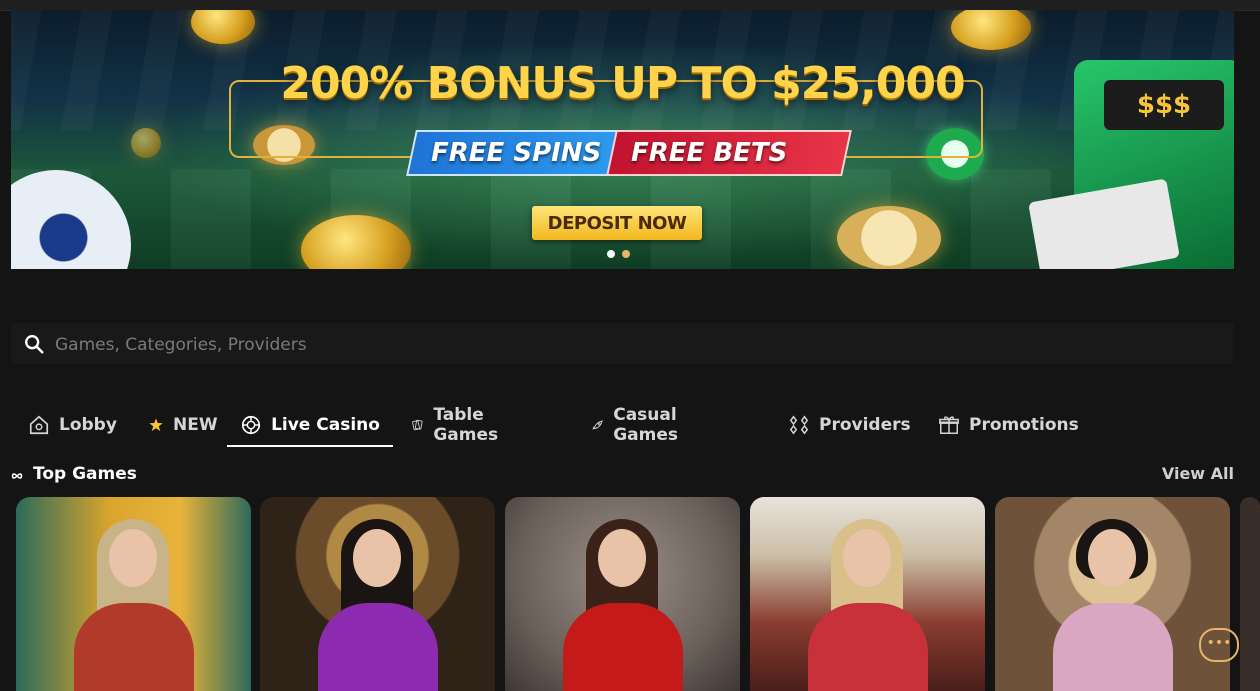 This screenshot has width=1260, height=691. What do you see at coordinates (195, 425) in the screenshot?
I see `tab-label: NEW` at bounding box center [195, 425].